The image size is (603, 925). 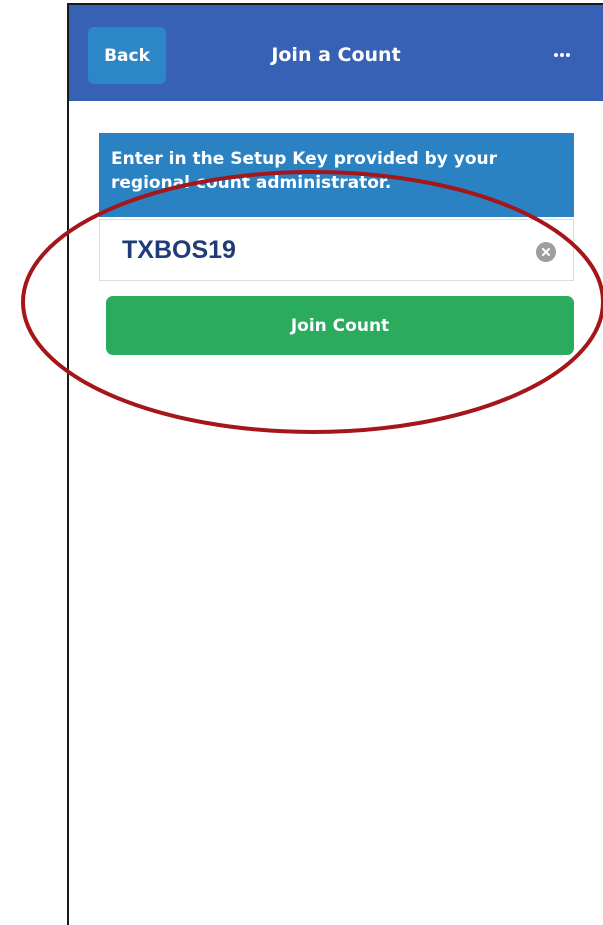 I want to click on setup-key-input, so click(x=312, y=250).